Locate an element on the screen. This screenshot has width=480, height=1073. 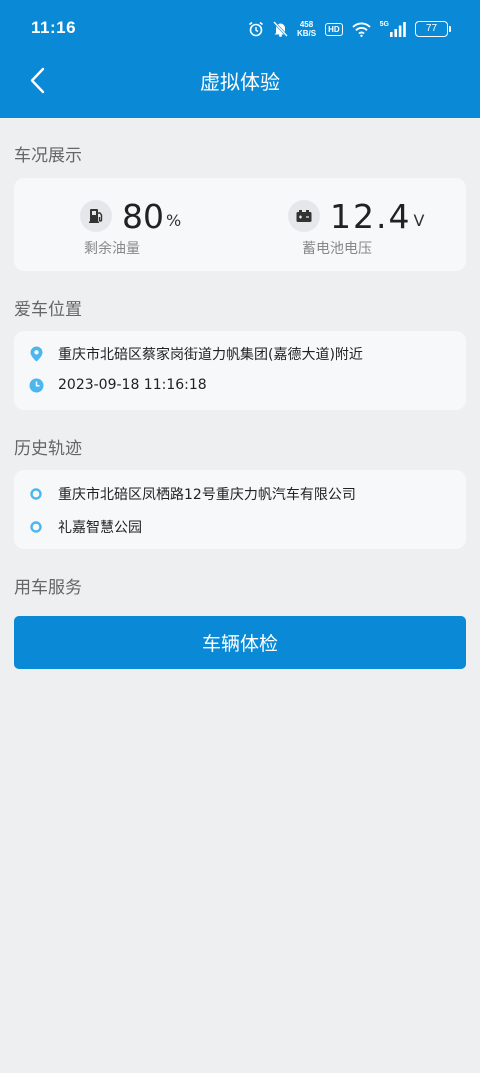
mute-bell-icon is located at coordinates (280, 29).